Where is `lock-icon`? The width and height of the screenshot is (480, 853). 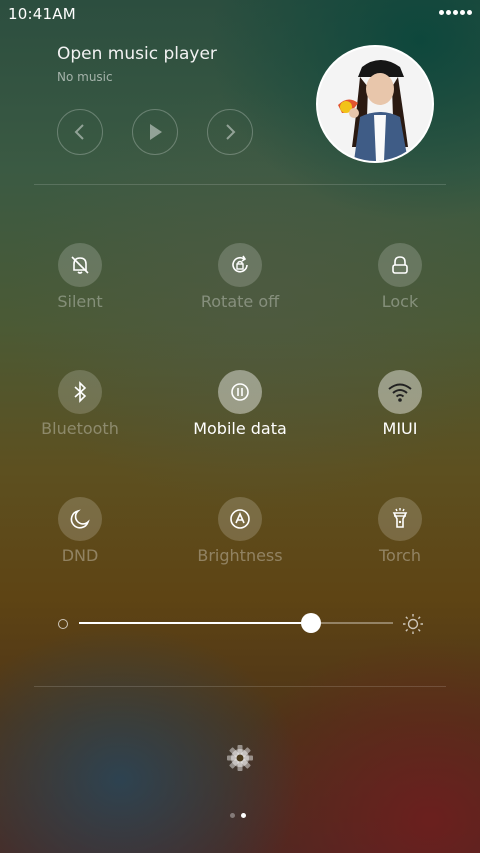 lock-icon is located at coordinates (400, 265).